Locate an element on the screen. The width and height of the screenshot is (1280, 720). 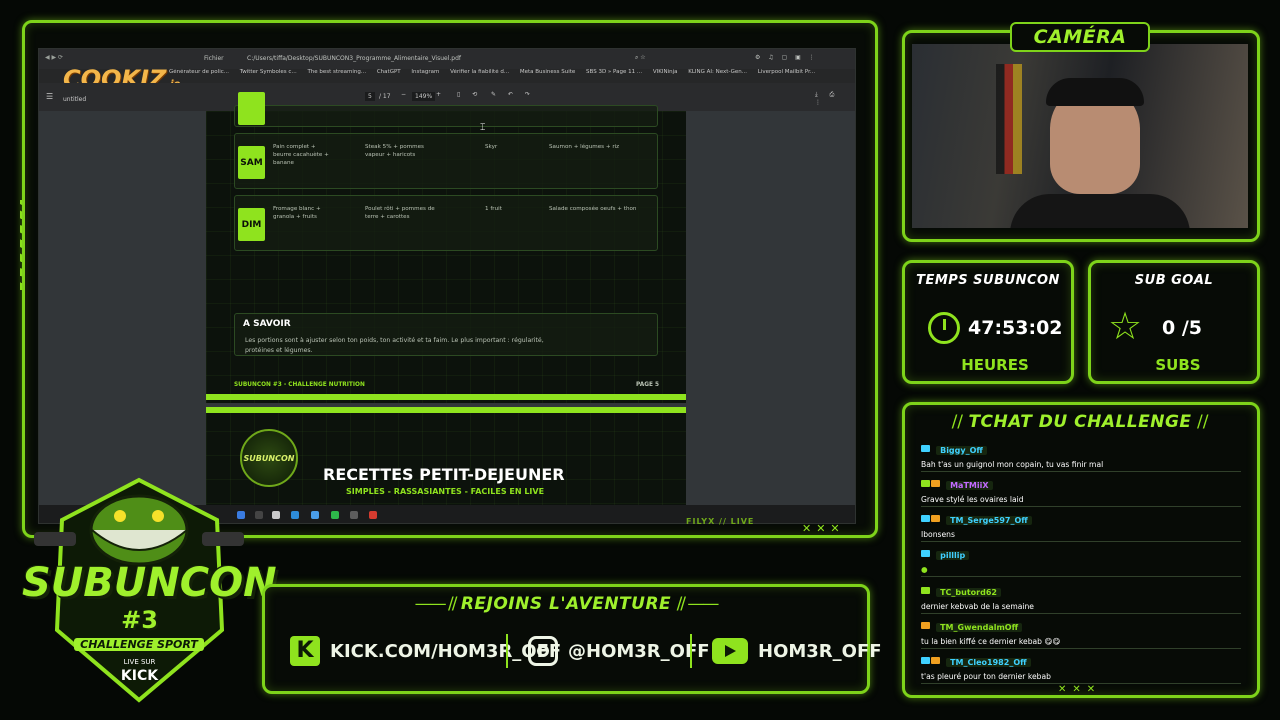
chat-text: dernier kebvab de la semaine is located at coordinates (1081, 608).